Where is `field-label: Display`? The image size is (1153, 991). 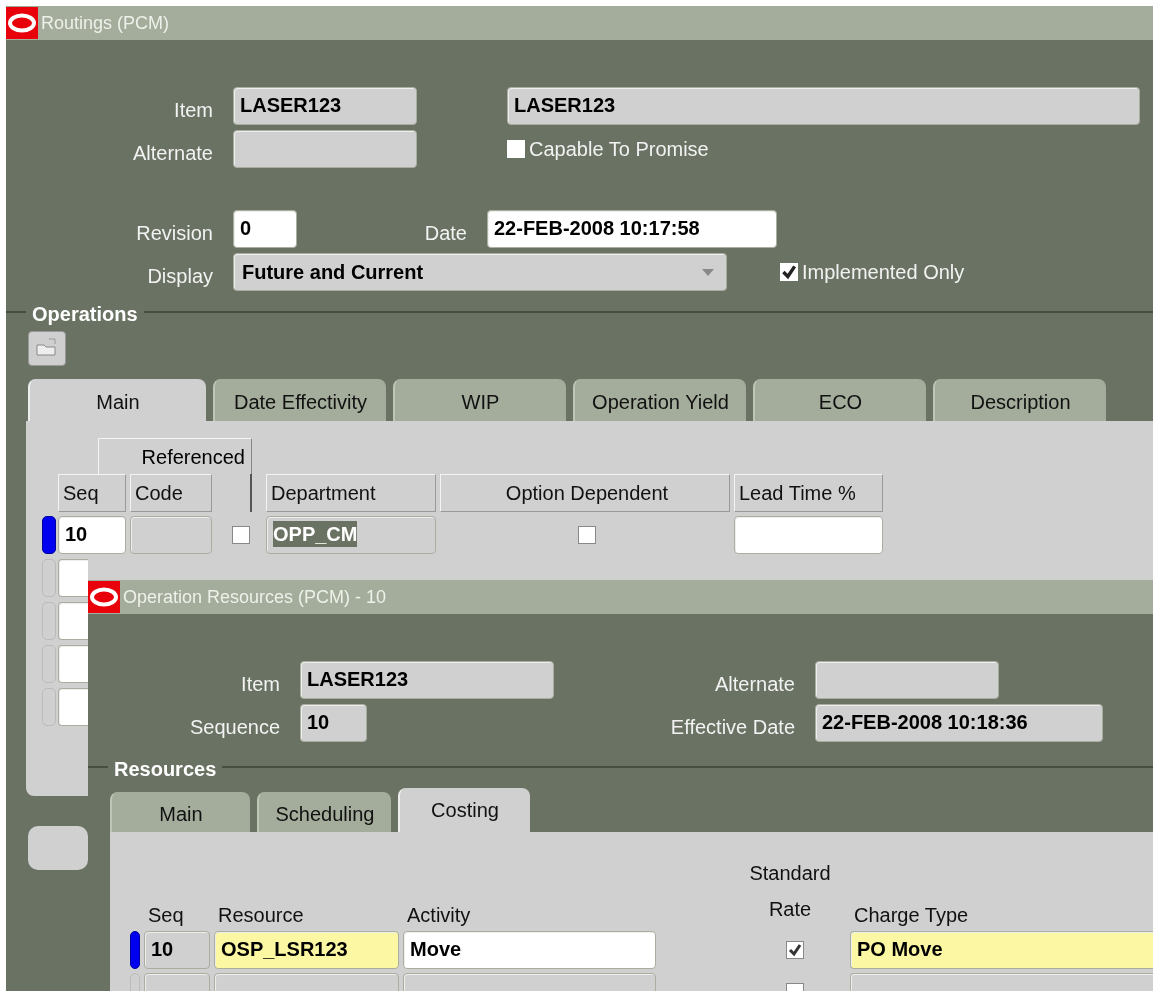
field-label: Display is located at coordinates (180, 276).